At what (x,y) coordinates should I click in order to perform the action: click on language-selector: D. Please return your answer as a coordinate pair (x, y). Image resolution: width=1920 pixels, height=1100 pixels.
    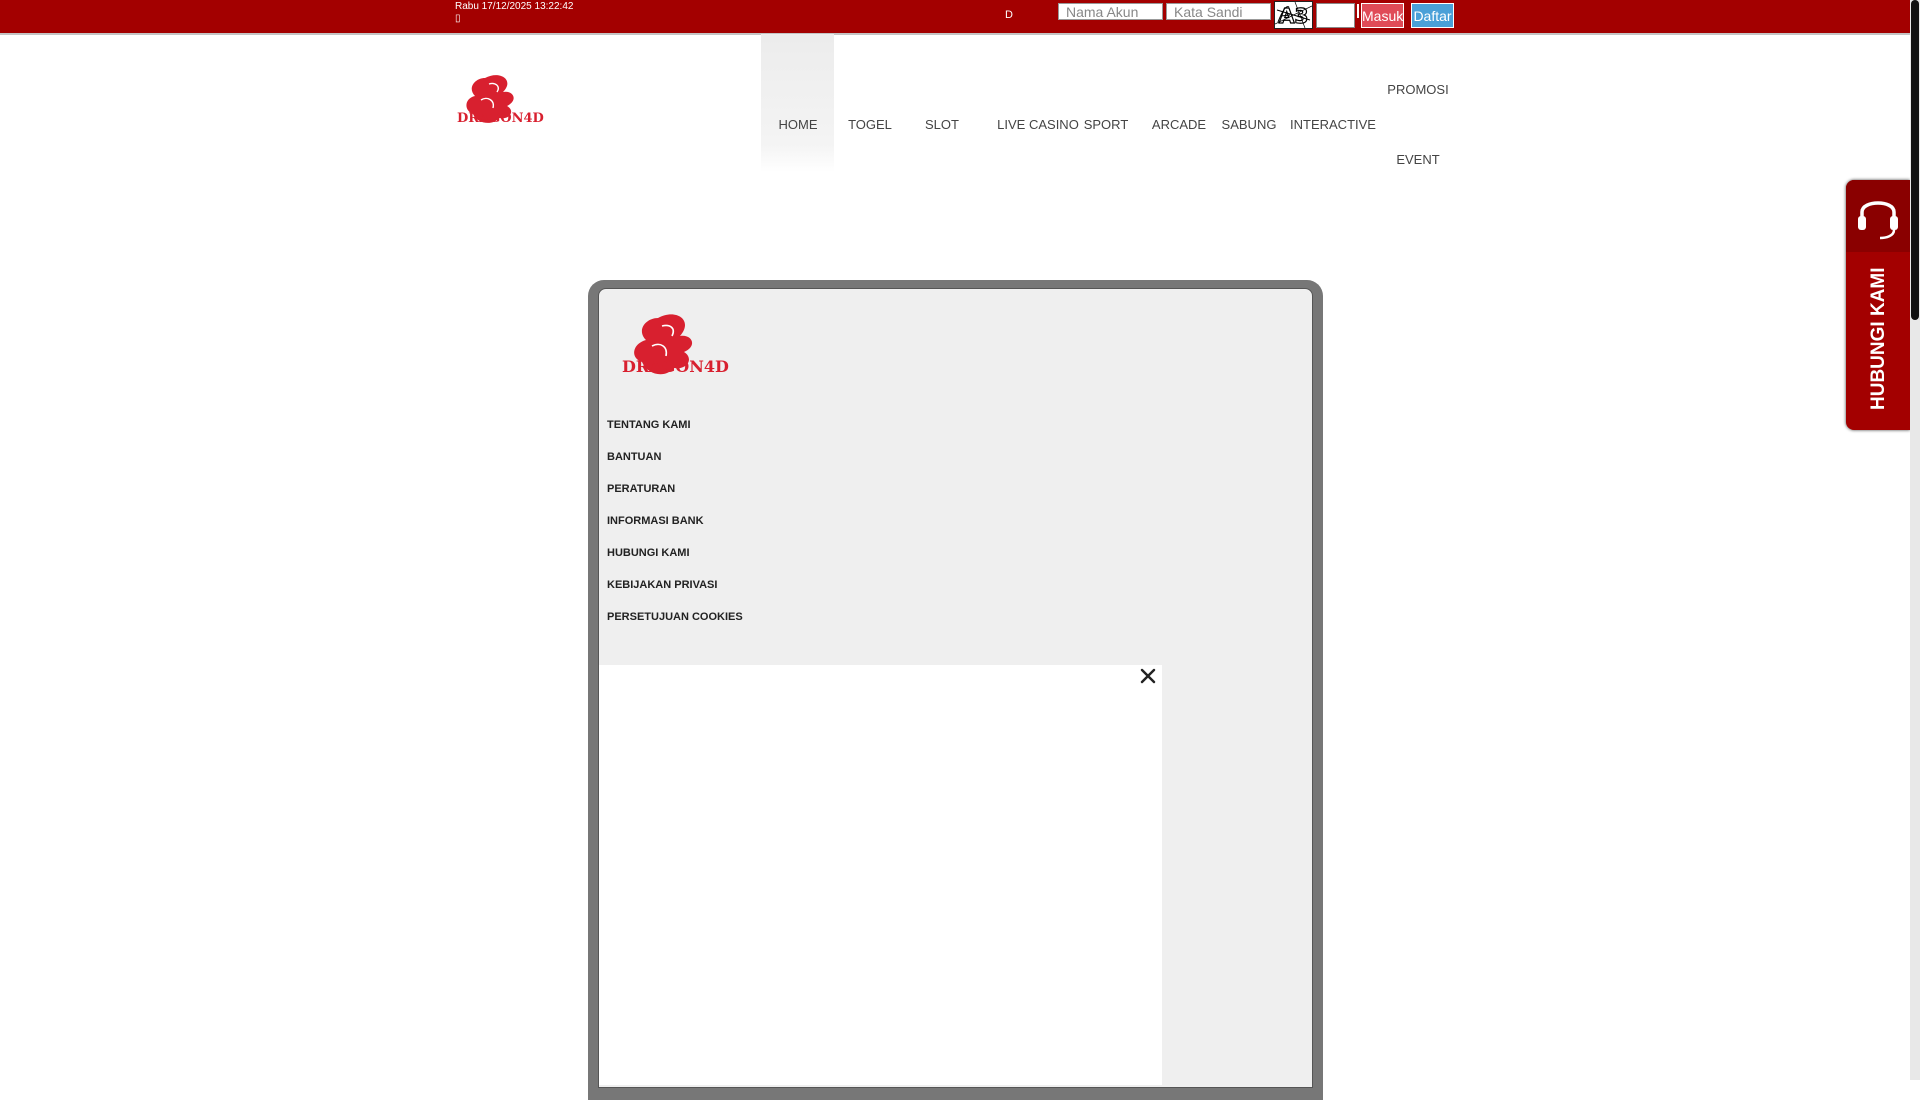
    Looking at the image, I should click on (1009, 15).